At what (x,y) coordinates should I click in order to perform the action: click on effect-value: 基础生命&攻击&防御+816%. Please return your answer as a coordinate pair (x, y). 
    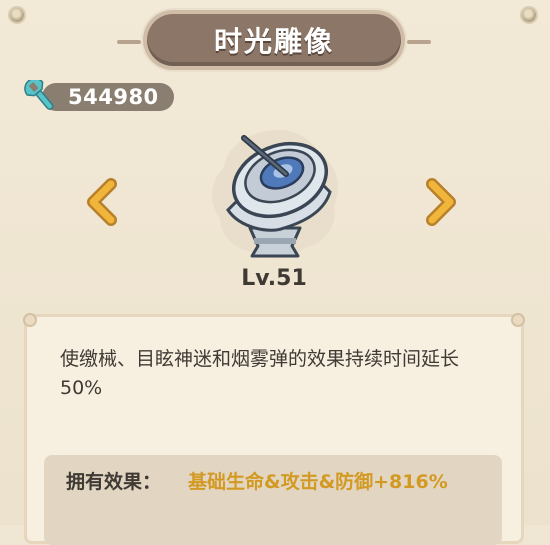
    Looking at the image, I should click on (318, 482).